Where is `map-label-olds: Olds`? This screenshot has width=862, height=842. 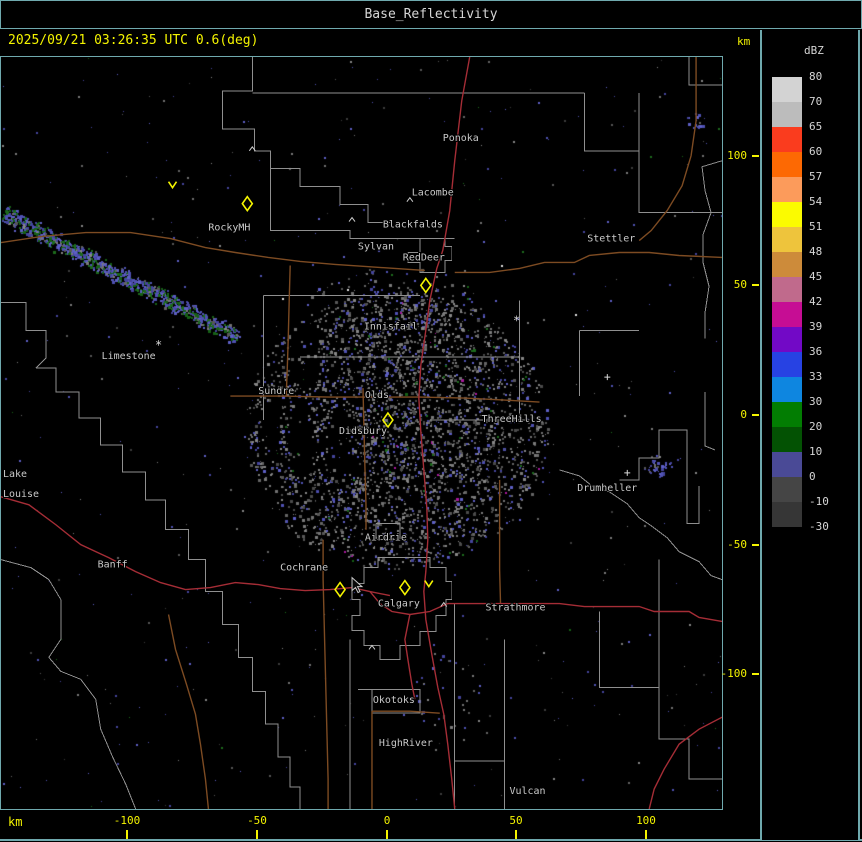
map-label-olds: Olds is located at coordinates (377, 395).